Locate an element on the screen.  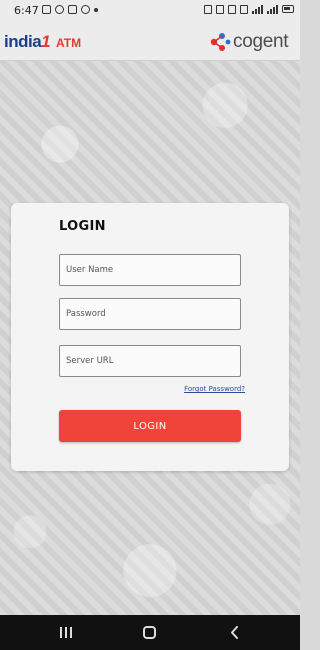
instagram-icon is located at coordinates (59, 9).